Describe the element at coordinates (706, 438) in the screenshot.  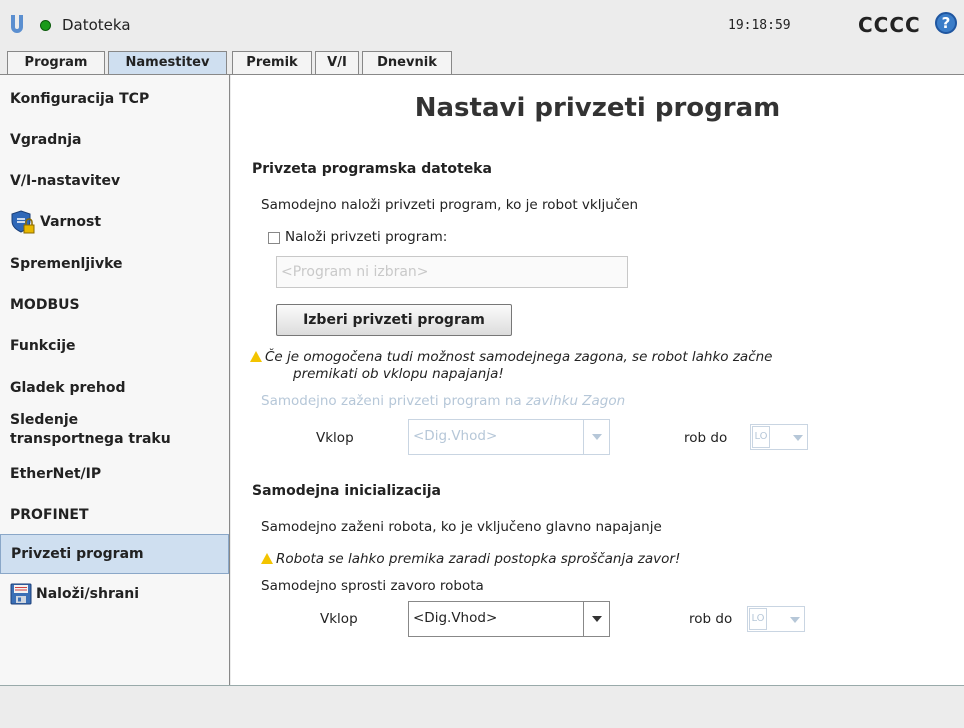
I see `edge-label-1: rob do` at that location.